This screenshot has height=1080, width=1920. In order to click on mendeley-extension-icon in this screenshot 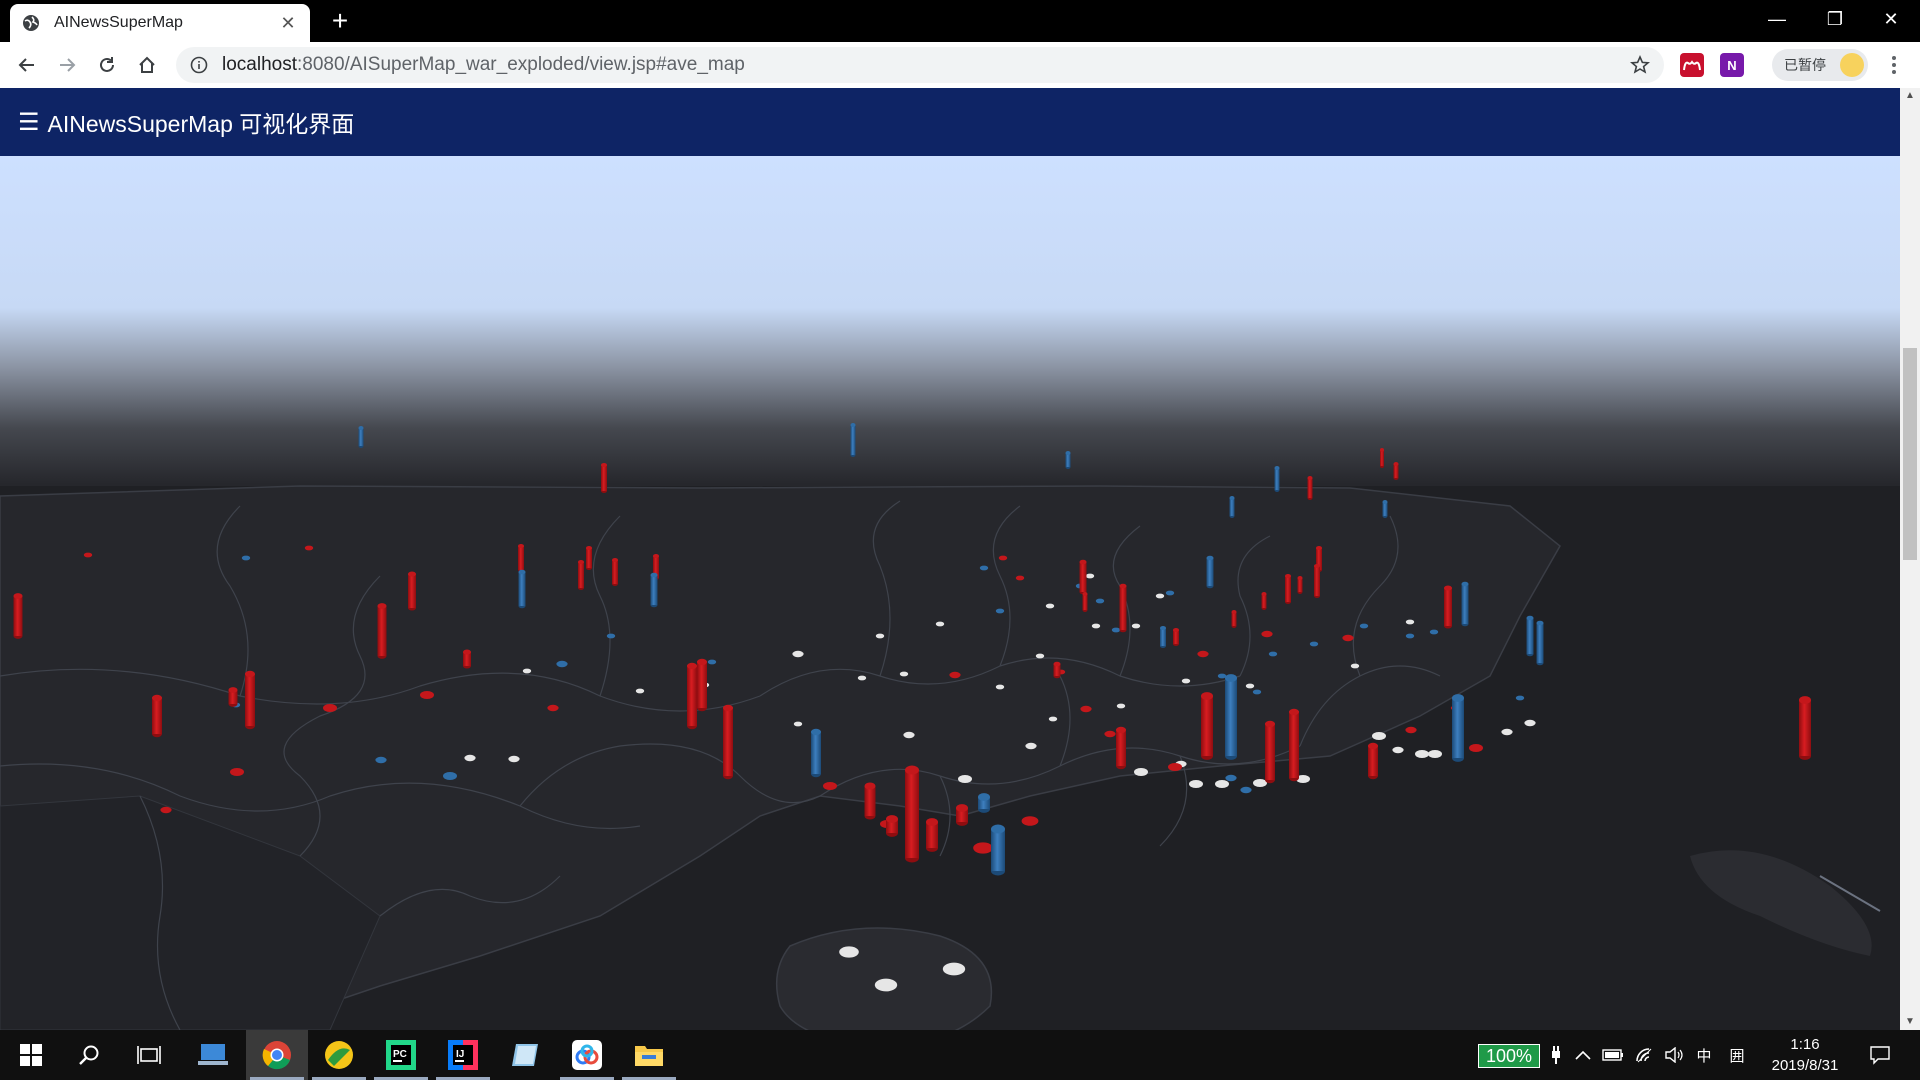, I will do `click(1692, 65)`.